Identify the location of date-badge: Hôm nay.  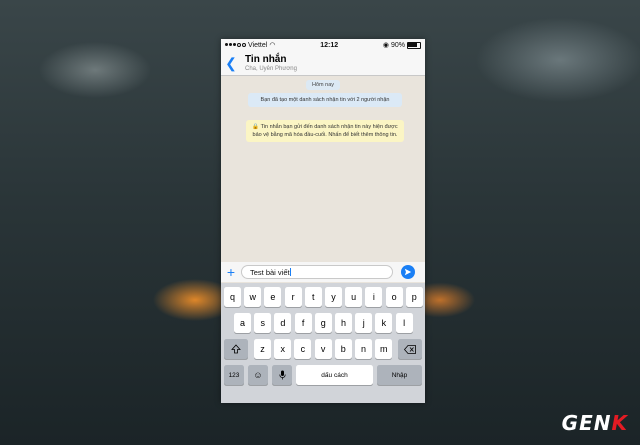
(323, 85).